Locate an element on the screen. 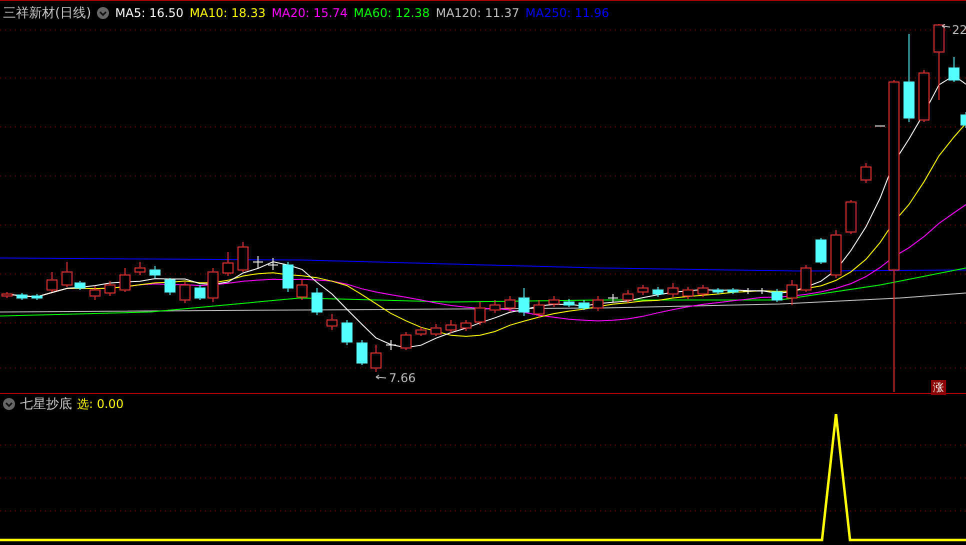 This screenshot has width=966, height=545. price-label: 7.66 is located at coordinates (402, 378).